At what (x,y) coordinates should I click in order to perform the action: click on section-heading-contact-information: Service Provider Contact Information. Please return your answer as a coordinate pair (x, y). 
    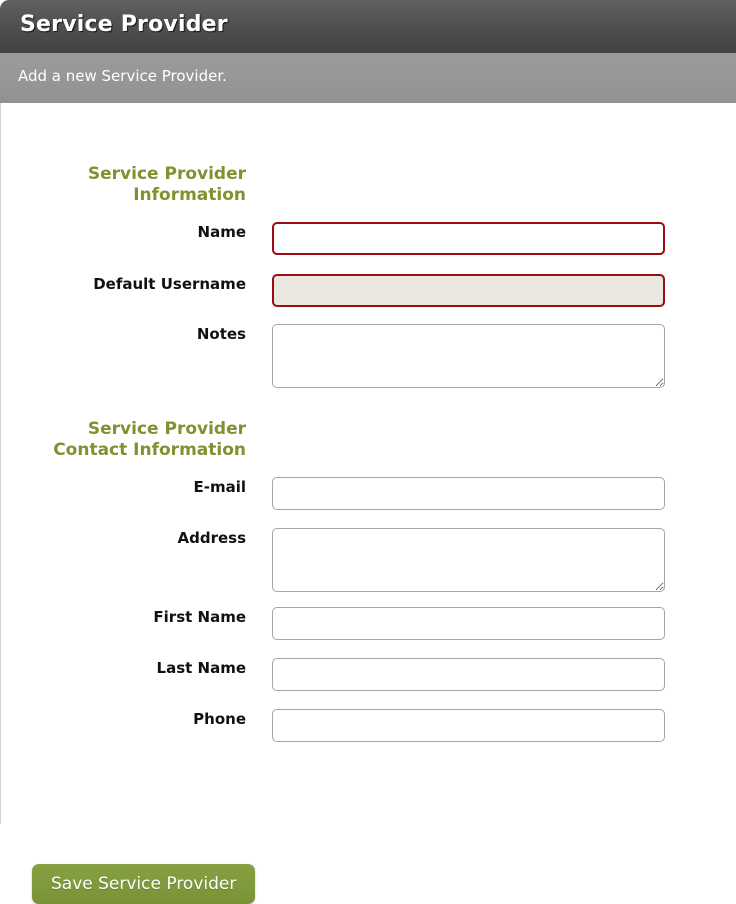
    Looking at the image, I should click on (130, 440).